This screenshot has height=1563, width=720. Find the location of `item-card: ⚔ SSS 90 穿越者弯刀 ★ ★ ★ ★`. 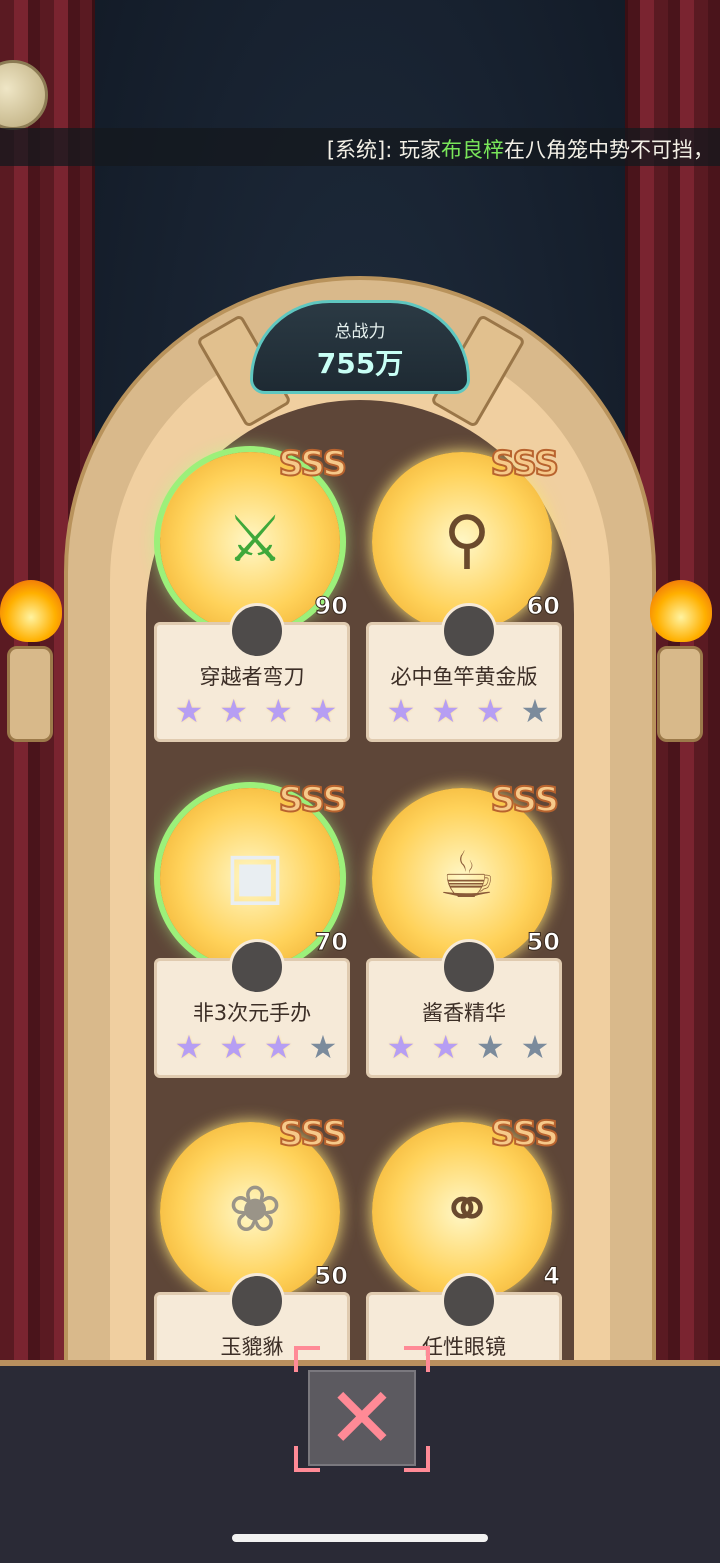

item-card: ⚔ SSS 90 穿越者弯刀 ★ ★ ★ ★ is located at coordinates (252, 607).